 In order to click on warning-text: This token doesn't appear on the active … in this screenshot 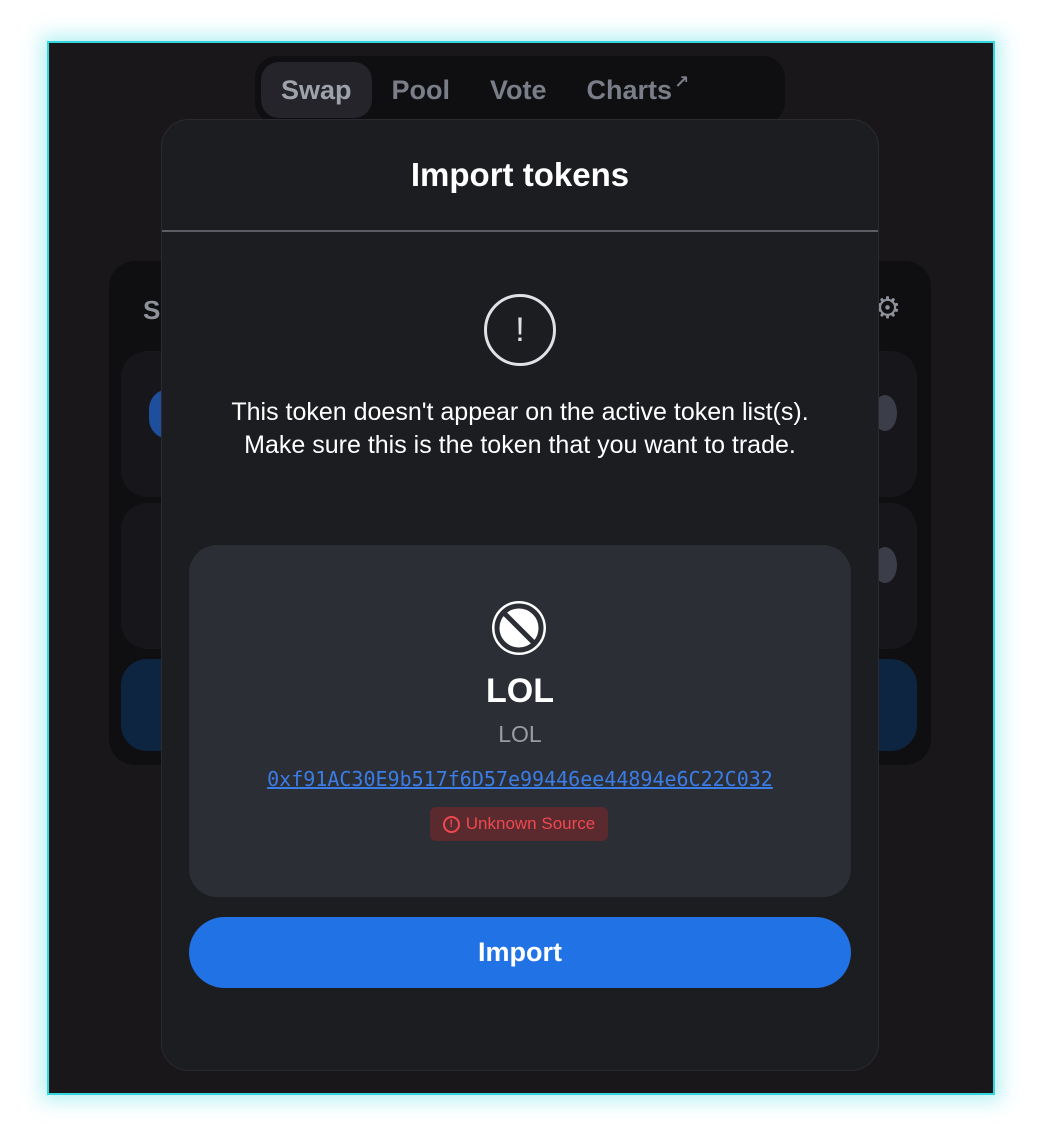, I will do `click(520, 428)`.